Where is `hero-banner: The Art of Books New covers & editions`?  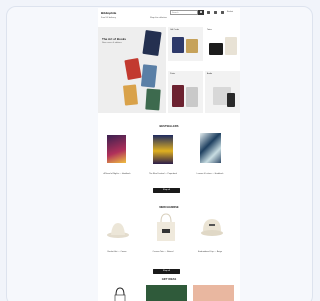
hero-banner: The Art of Books New covers & editions is located at coordinates (132, 70).